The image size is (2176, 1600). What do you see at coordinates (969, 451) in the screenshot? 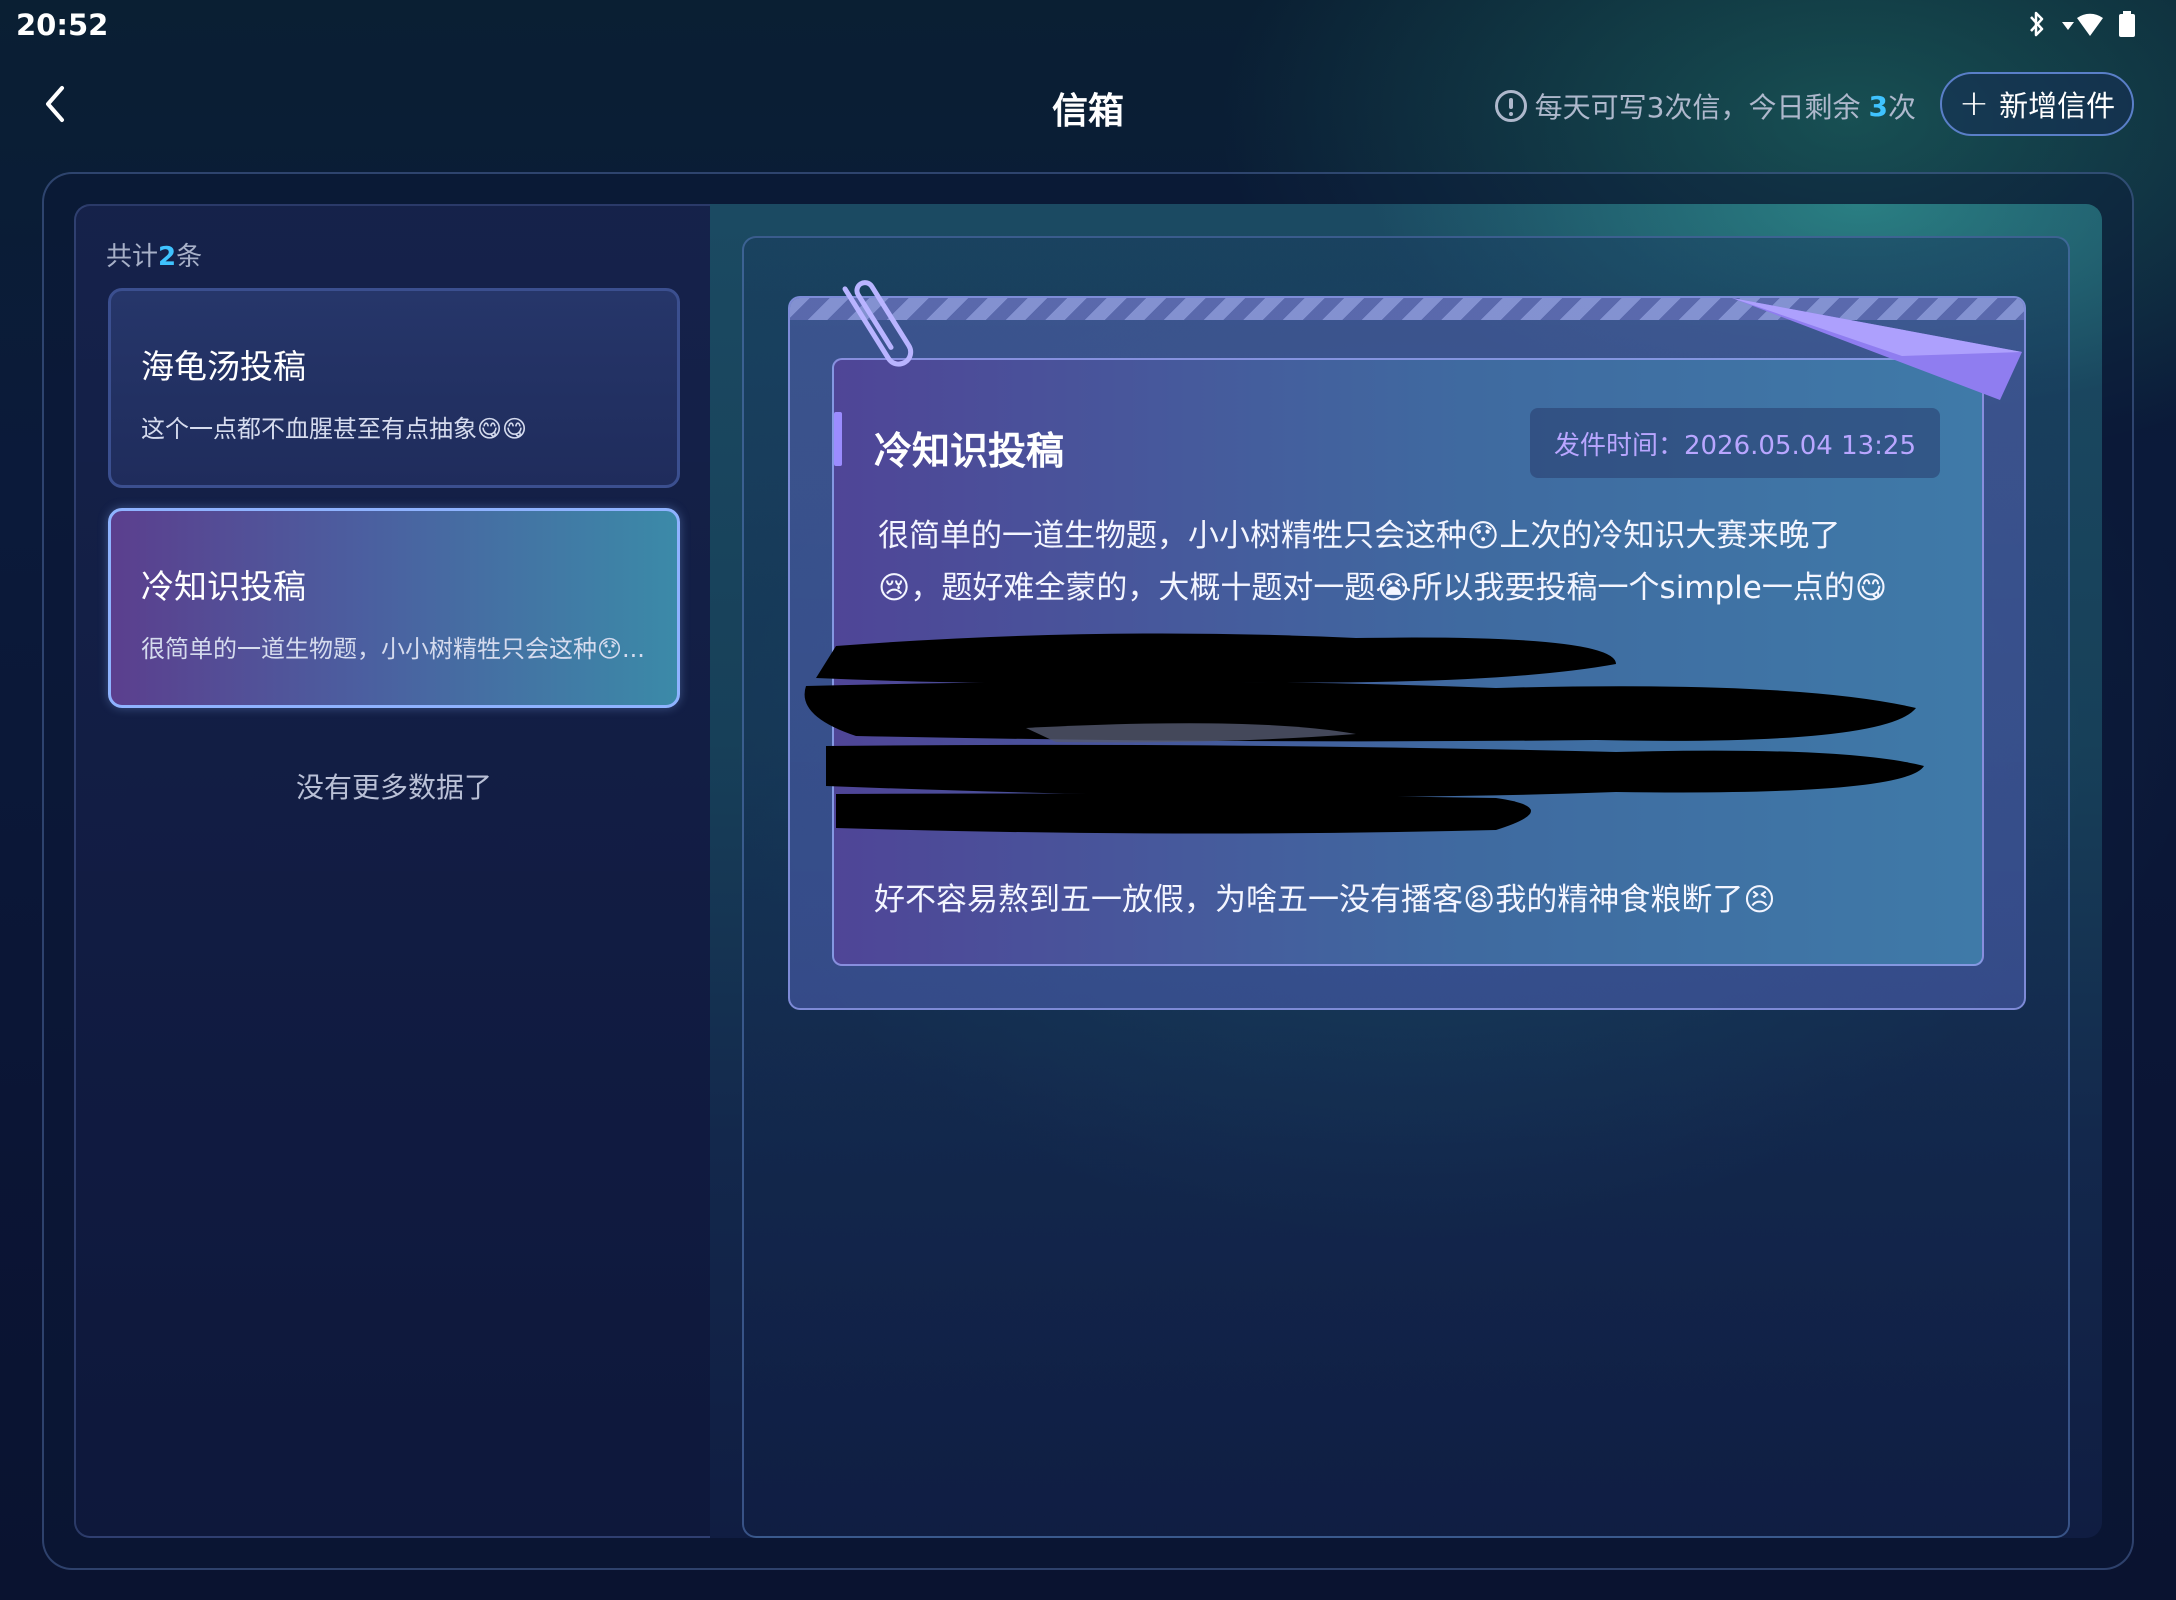
I see `letter-title: 冷知识投稿` at bounding box center [969, 451].